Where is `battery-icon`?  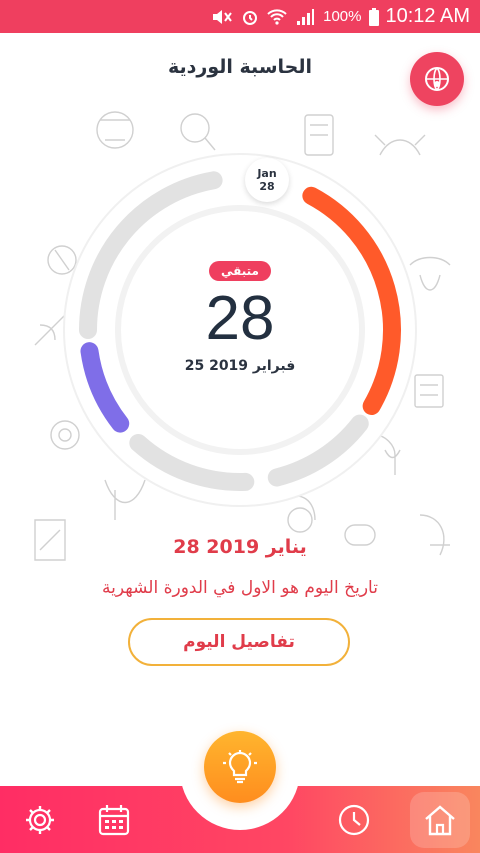 battery-icon is located at coordinates (374, 16).